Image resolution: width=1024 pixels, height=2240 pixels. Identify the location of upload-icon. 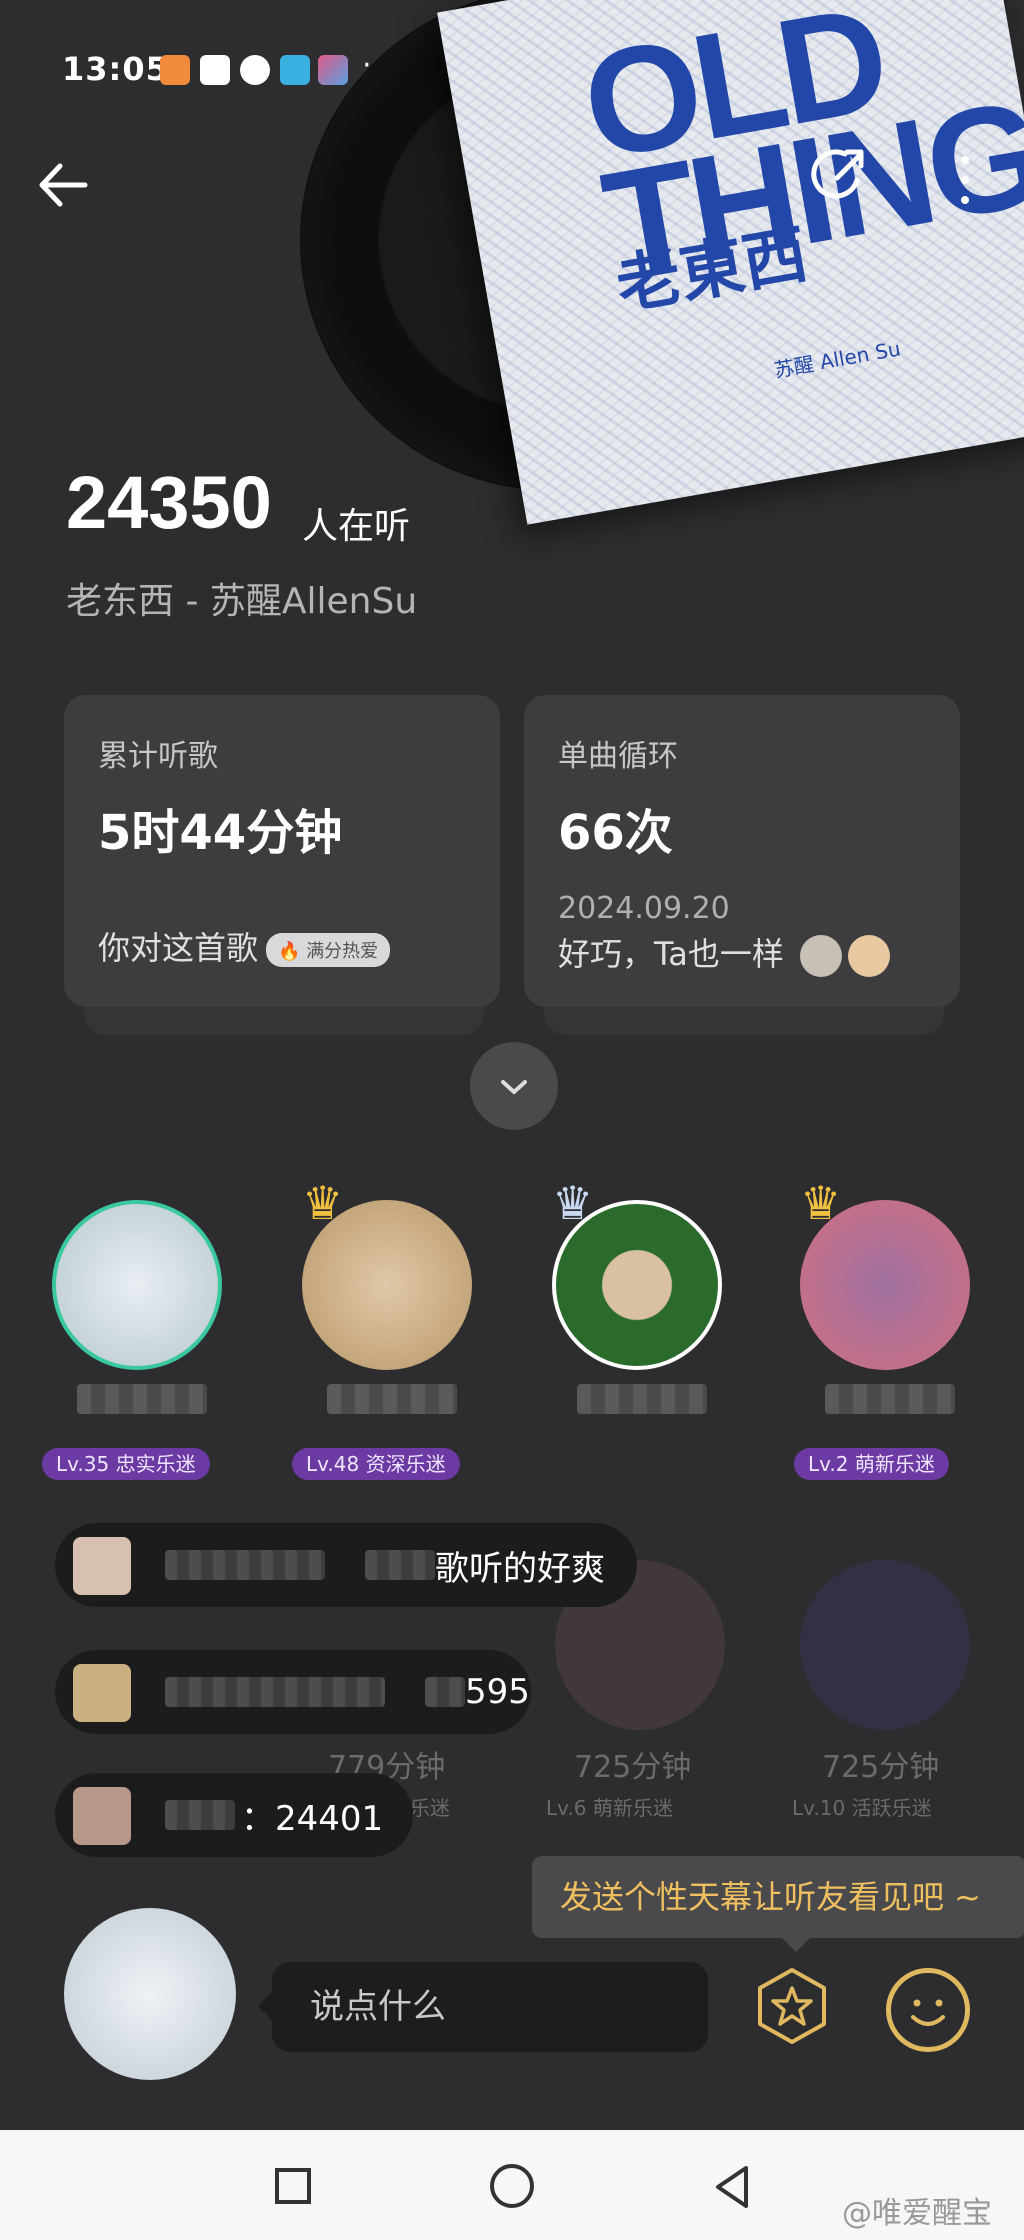
(215, 70).